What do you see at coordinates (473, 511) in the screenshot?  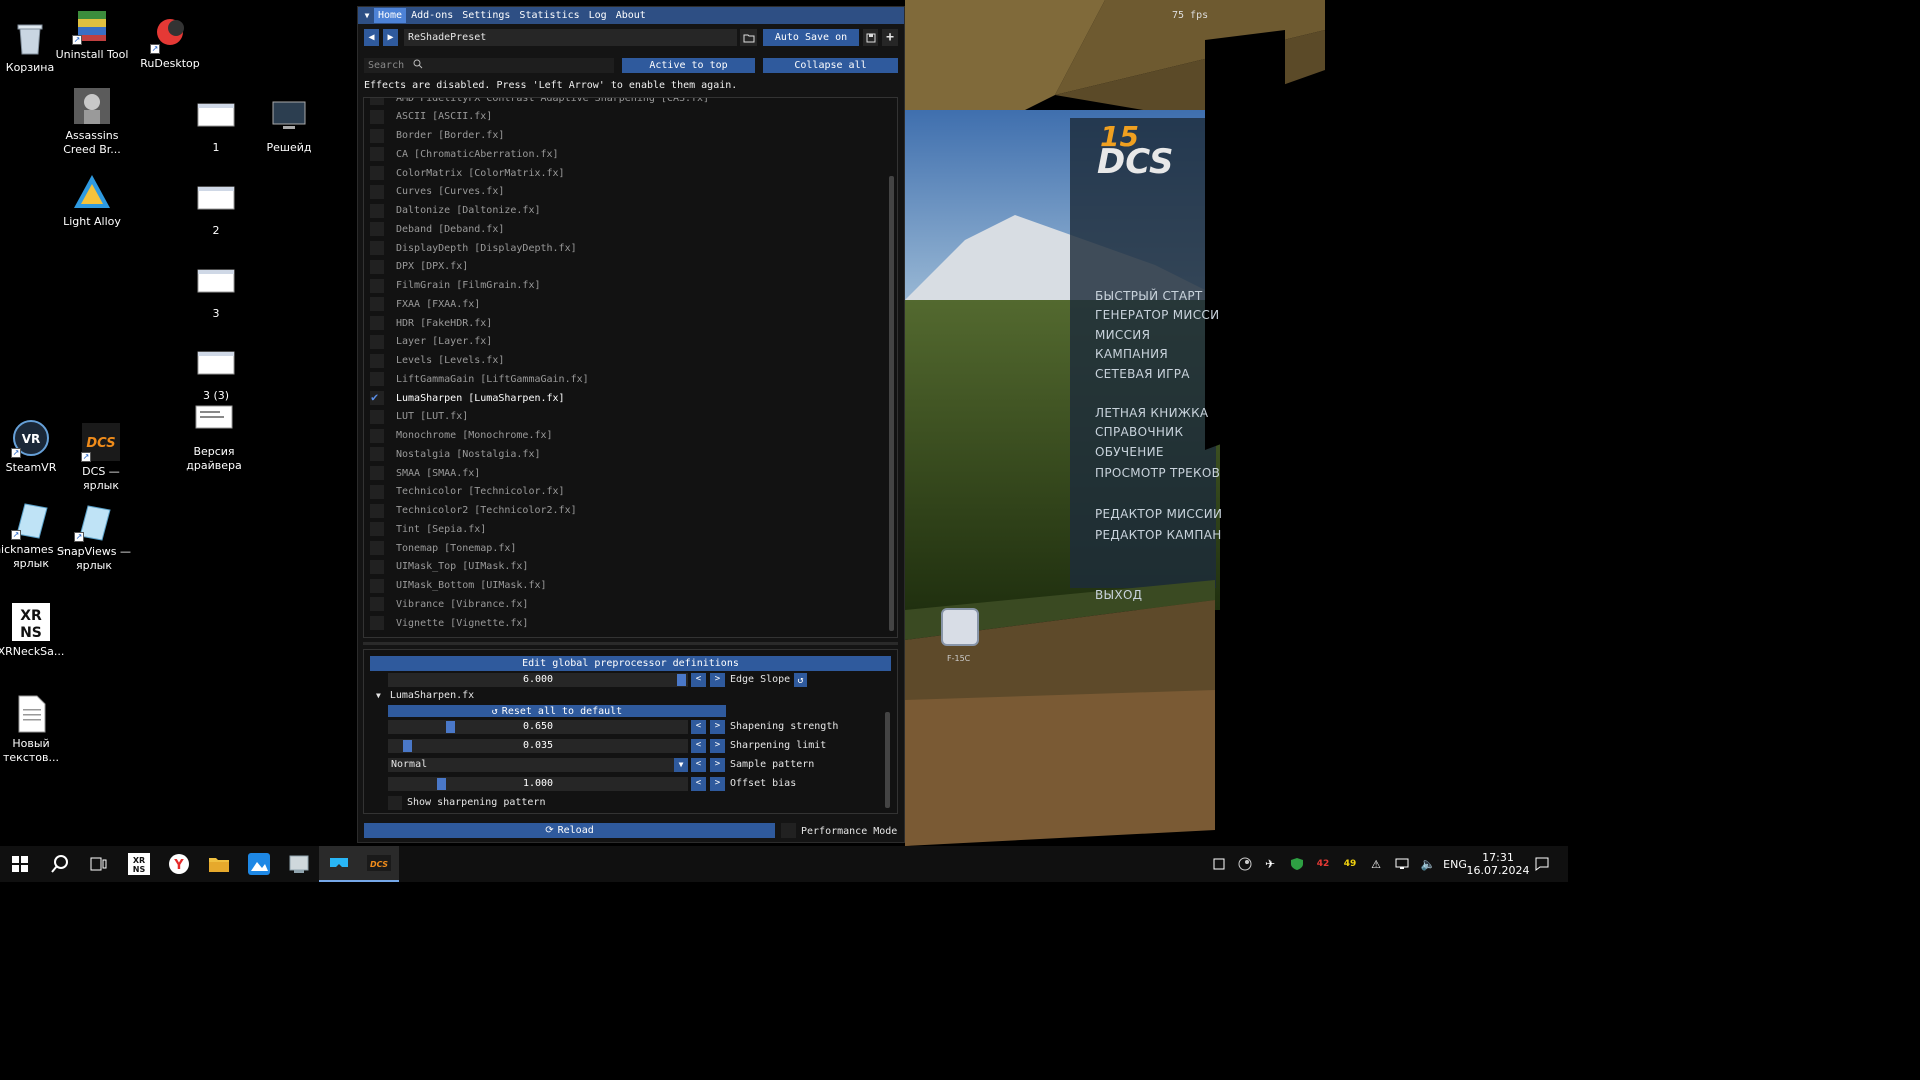 I see `effect-item: Technicolor2 [Technicolor2.fx]` at bounding box center [473, 511].